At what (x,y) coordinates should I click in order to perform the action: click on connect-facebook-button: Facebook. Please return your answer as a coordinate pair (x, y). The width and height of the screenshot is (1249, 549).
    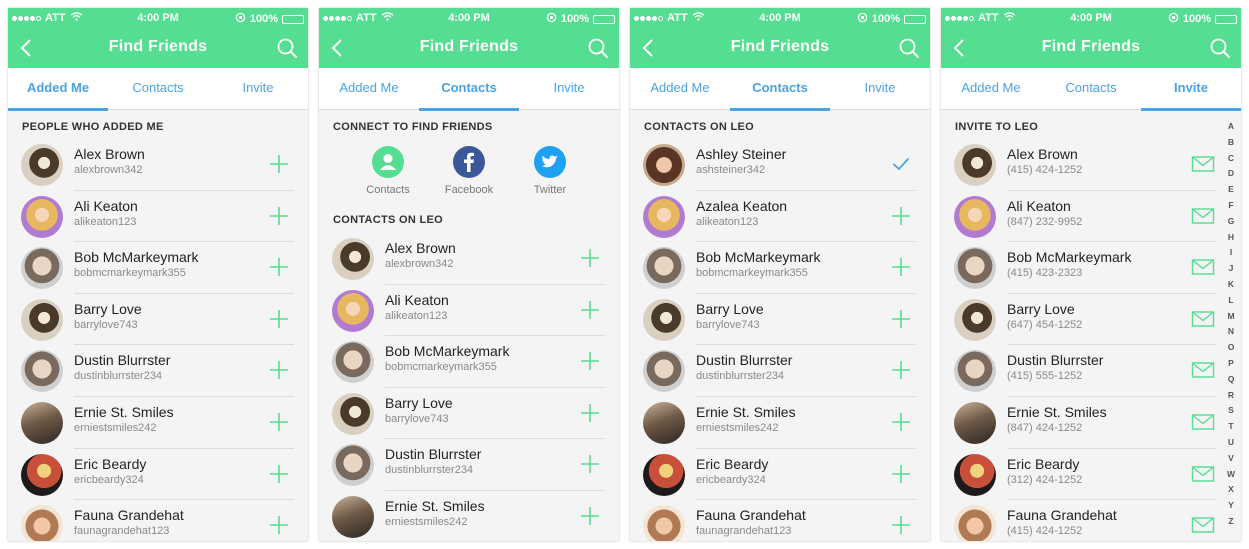
    Looking at the image, I should click on (469, 171).